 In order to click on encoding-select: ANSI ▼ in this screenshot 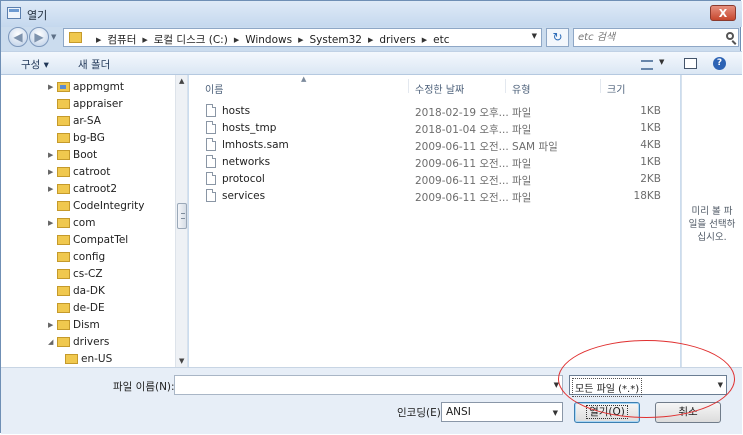, I will do `click(502, 412)`.